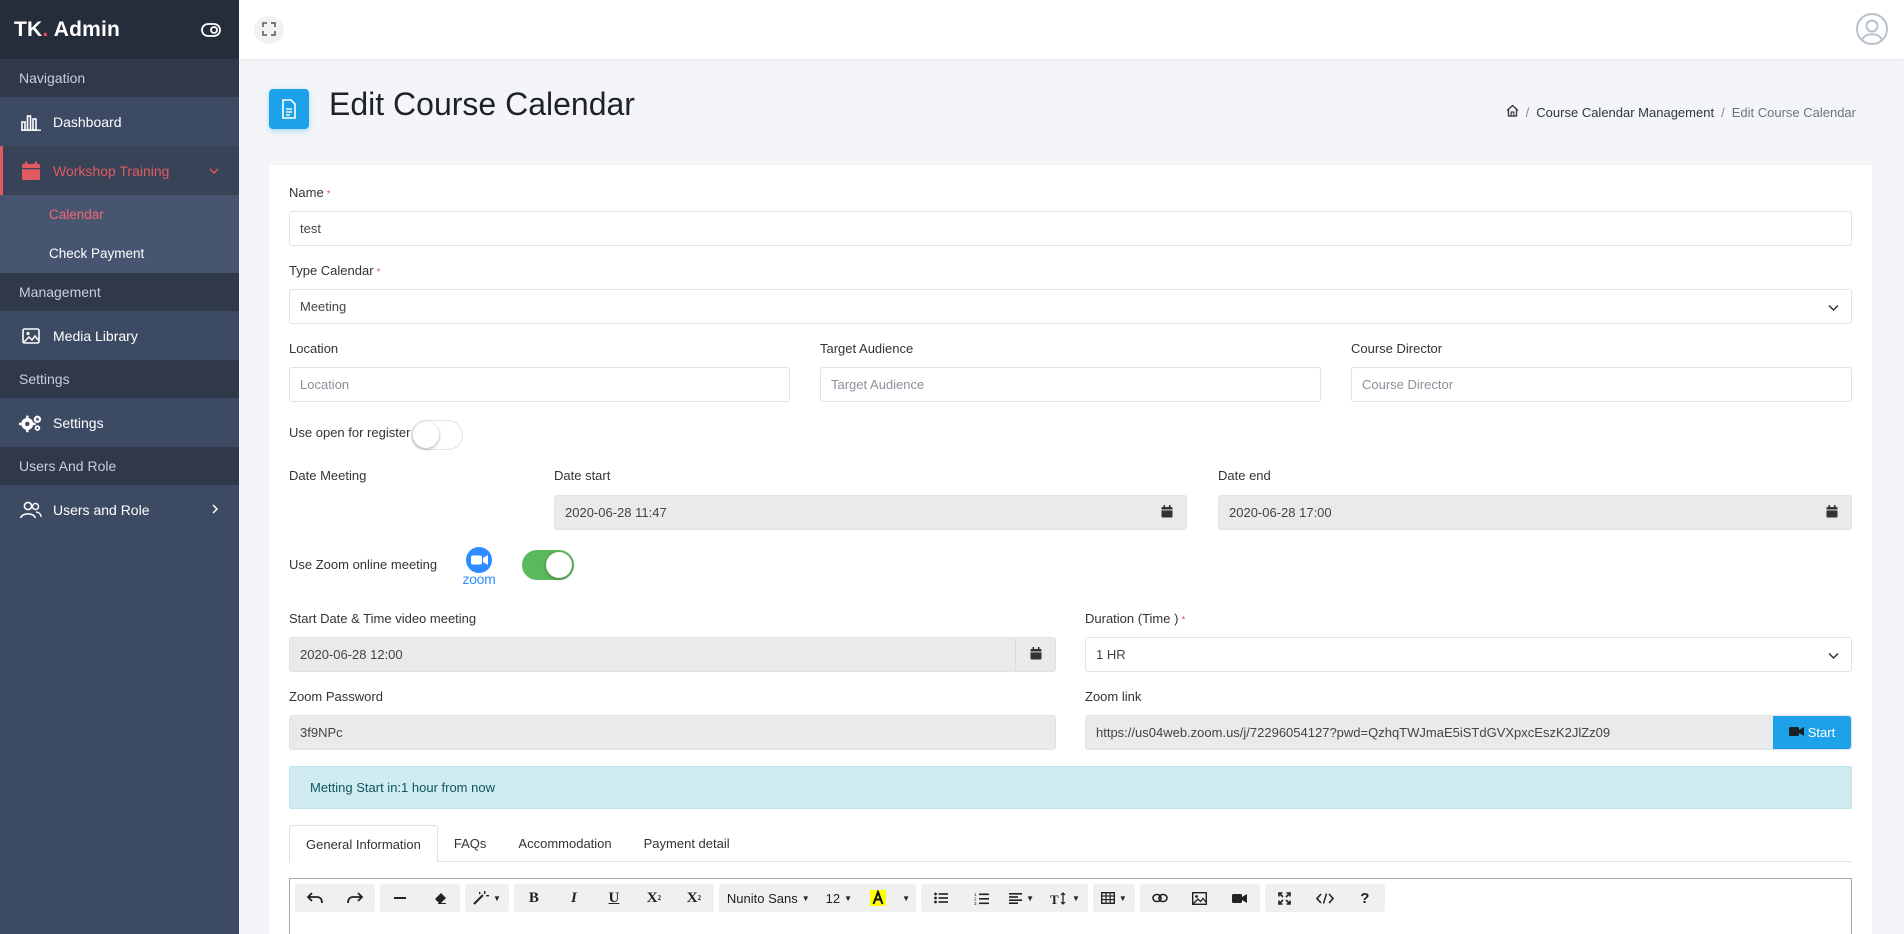  I want to click on italic-icon: I, so click(574, 898).